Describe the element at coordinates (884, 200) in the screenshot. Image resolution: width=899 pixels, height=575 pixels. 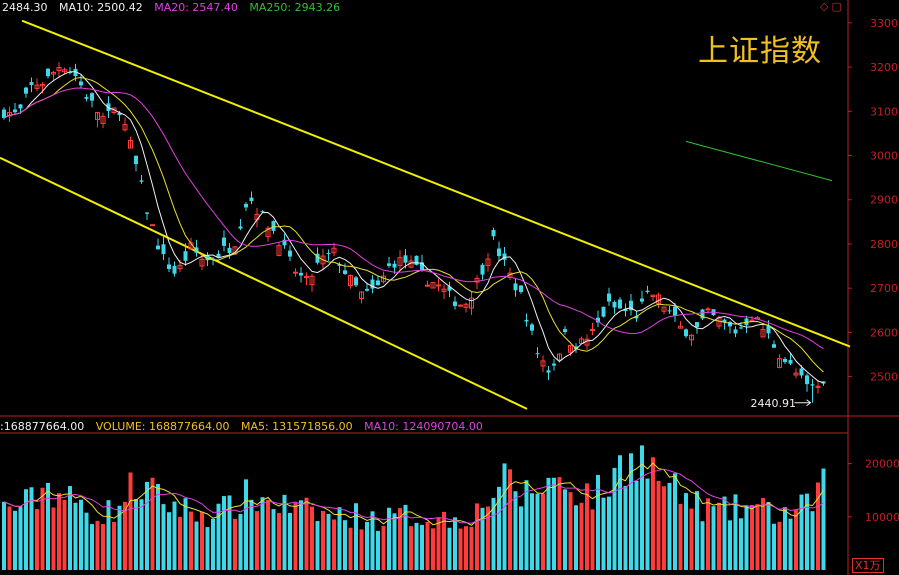
I see `price-tick-label: 2900` at that location.